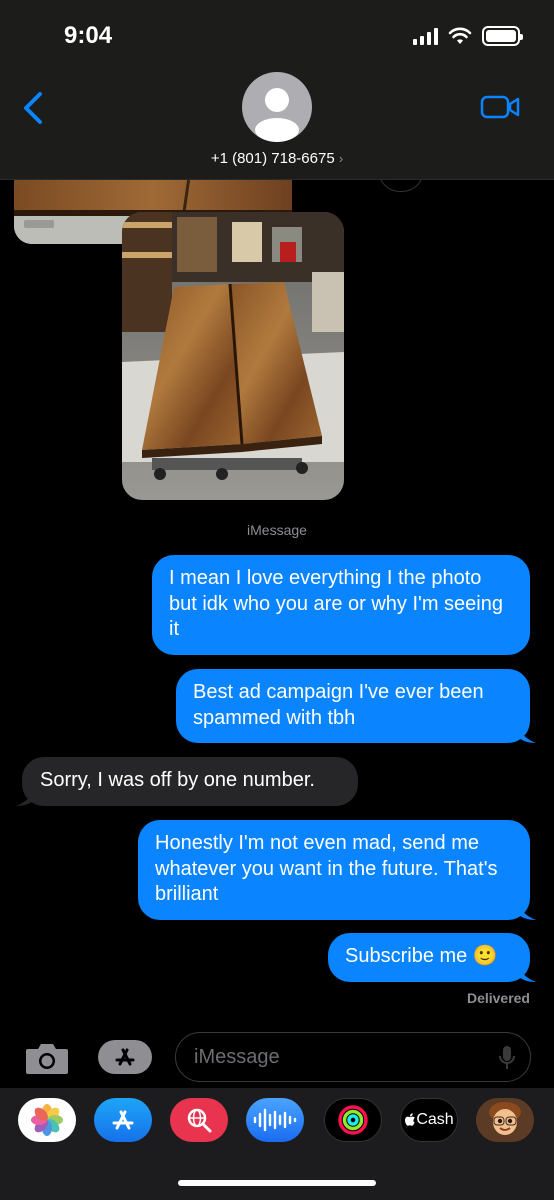 The height and width of the screenshot is (1200, 554). Describe the element at coordinates (33, 108) in the screenshot. I see `back-chevron-icon` at that location.